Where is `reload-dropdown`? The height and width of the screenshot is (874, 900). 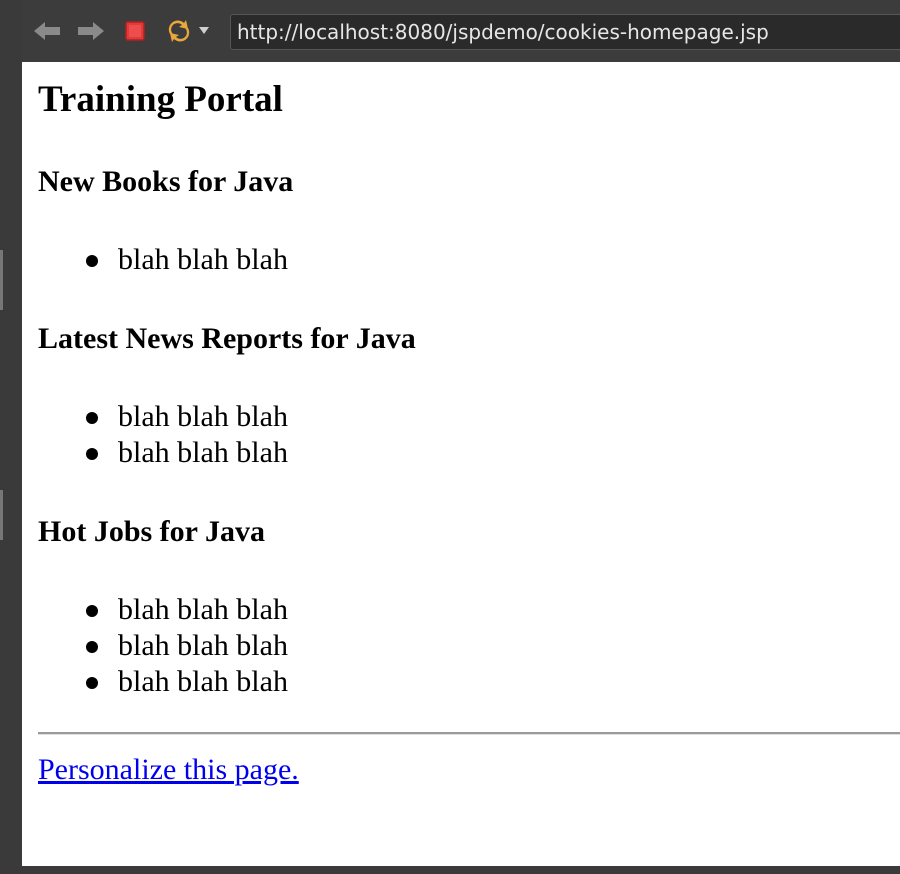 reload-dropdown is located at coordinates (204, 31).